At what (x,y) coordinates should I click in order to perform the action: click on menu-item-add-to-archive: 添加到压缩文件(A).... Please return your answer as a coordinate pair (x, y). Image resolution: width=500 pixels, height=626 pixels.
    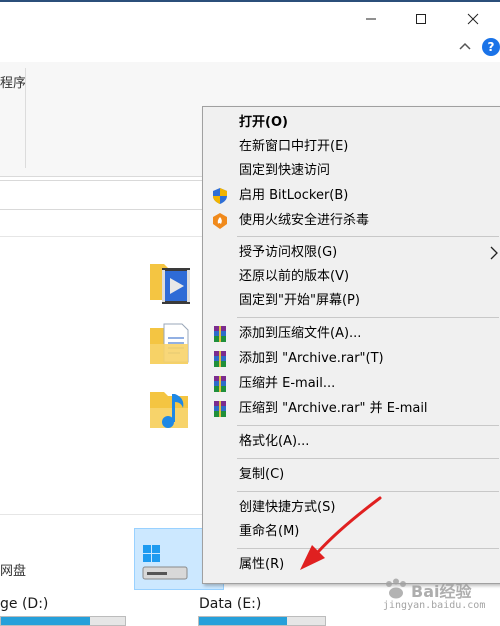
    Looking at the image, I should click on (351, 334).